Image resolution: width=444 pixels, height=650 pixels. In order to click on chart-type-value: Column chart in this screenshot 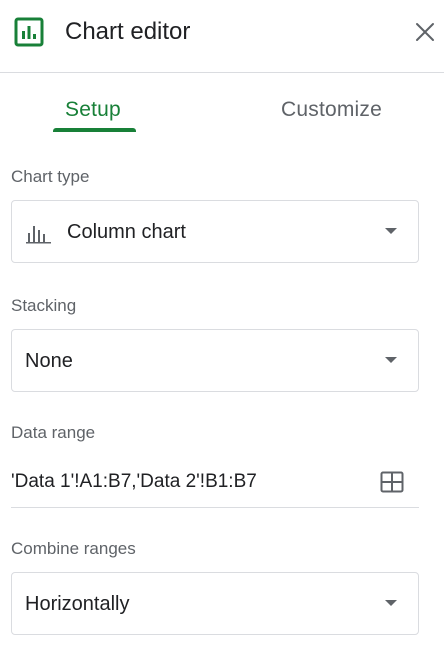, I will do `click(126, 232)`.